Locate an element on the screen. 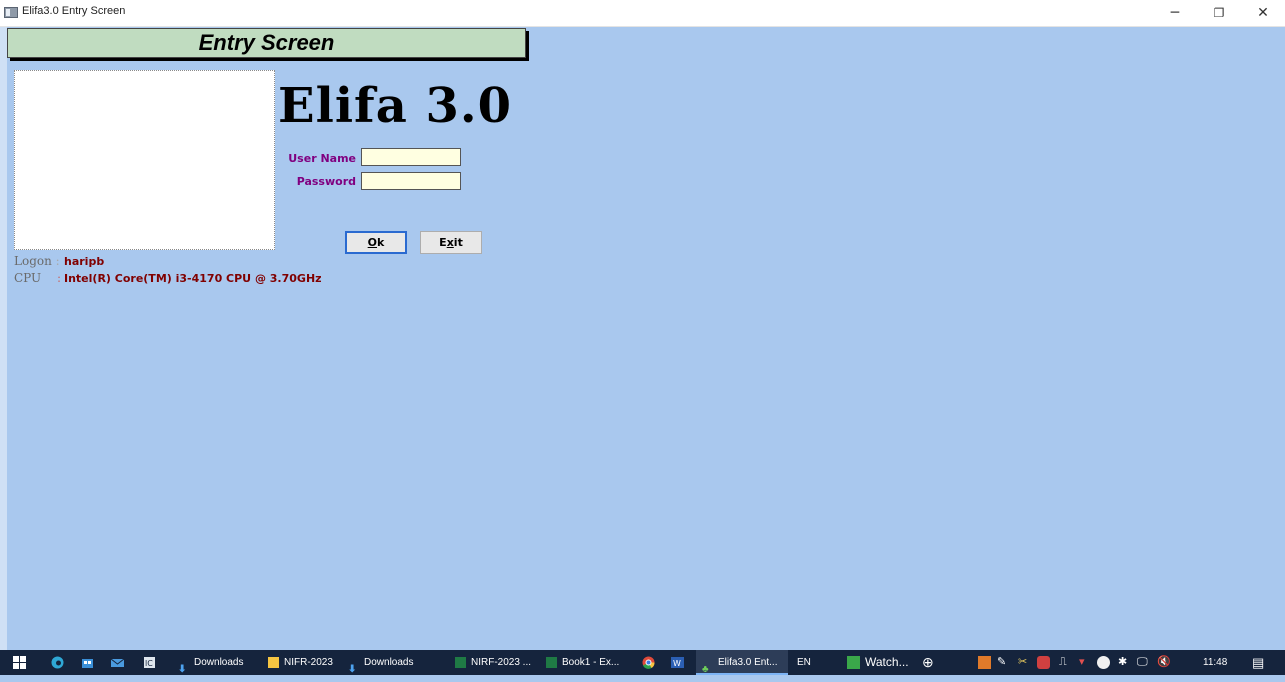 The width and height of the screenshot is (1285, 682). tray-tool-icon: ✂ is located at coordinates (1022, 662).